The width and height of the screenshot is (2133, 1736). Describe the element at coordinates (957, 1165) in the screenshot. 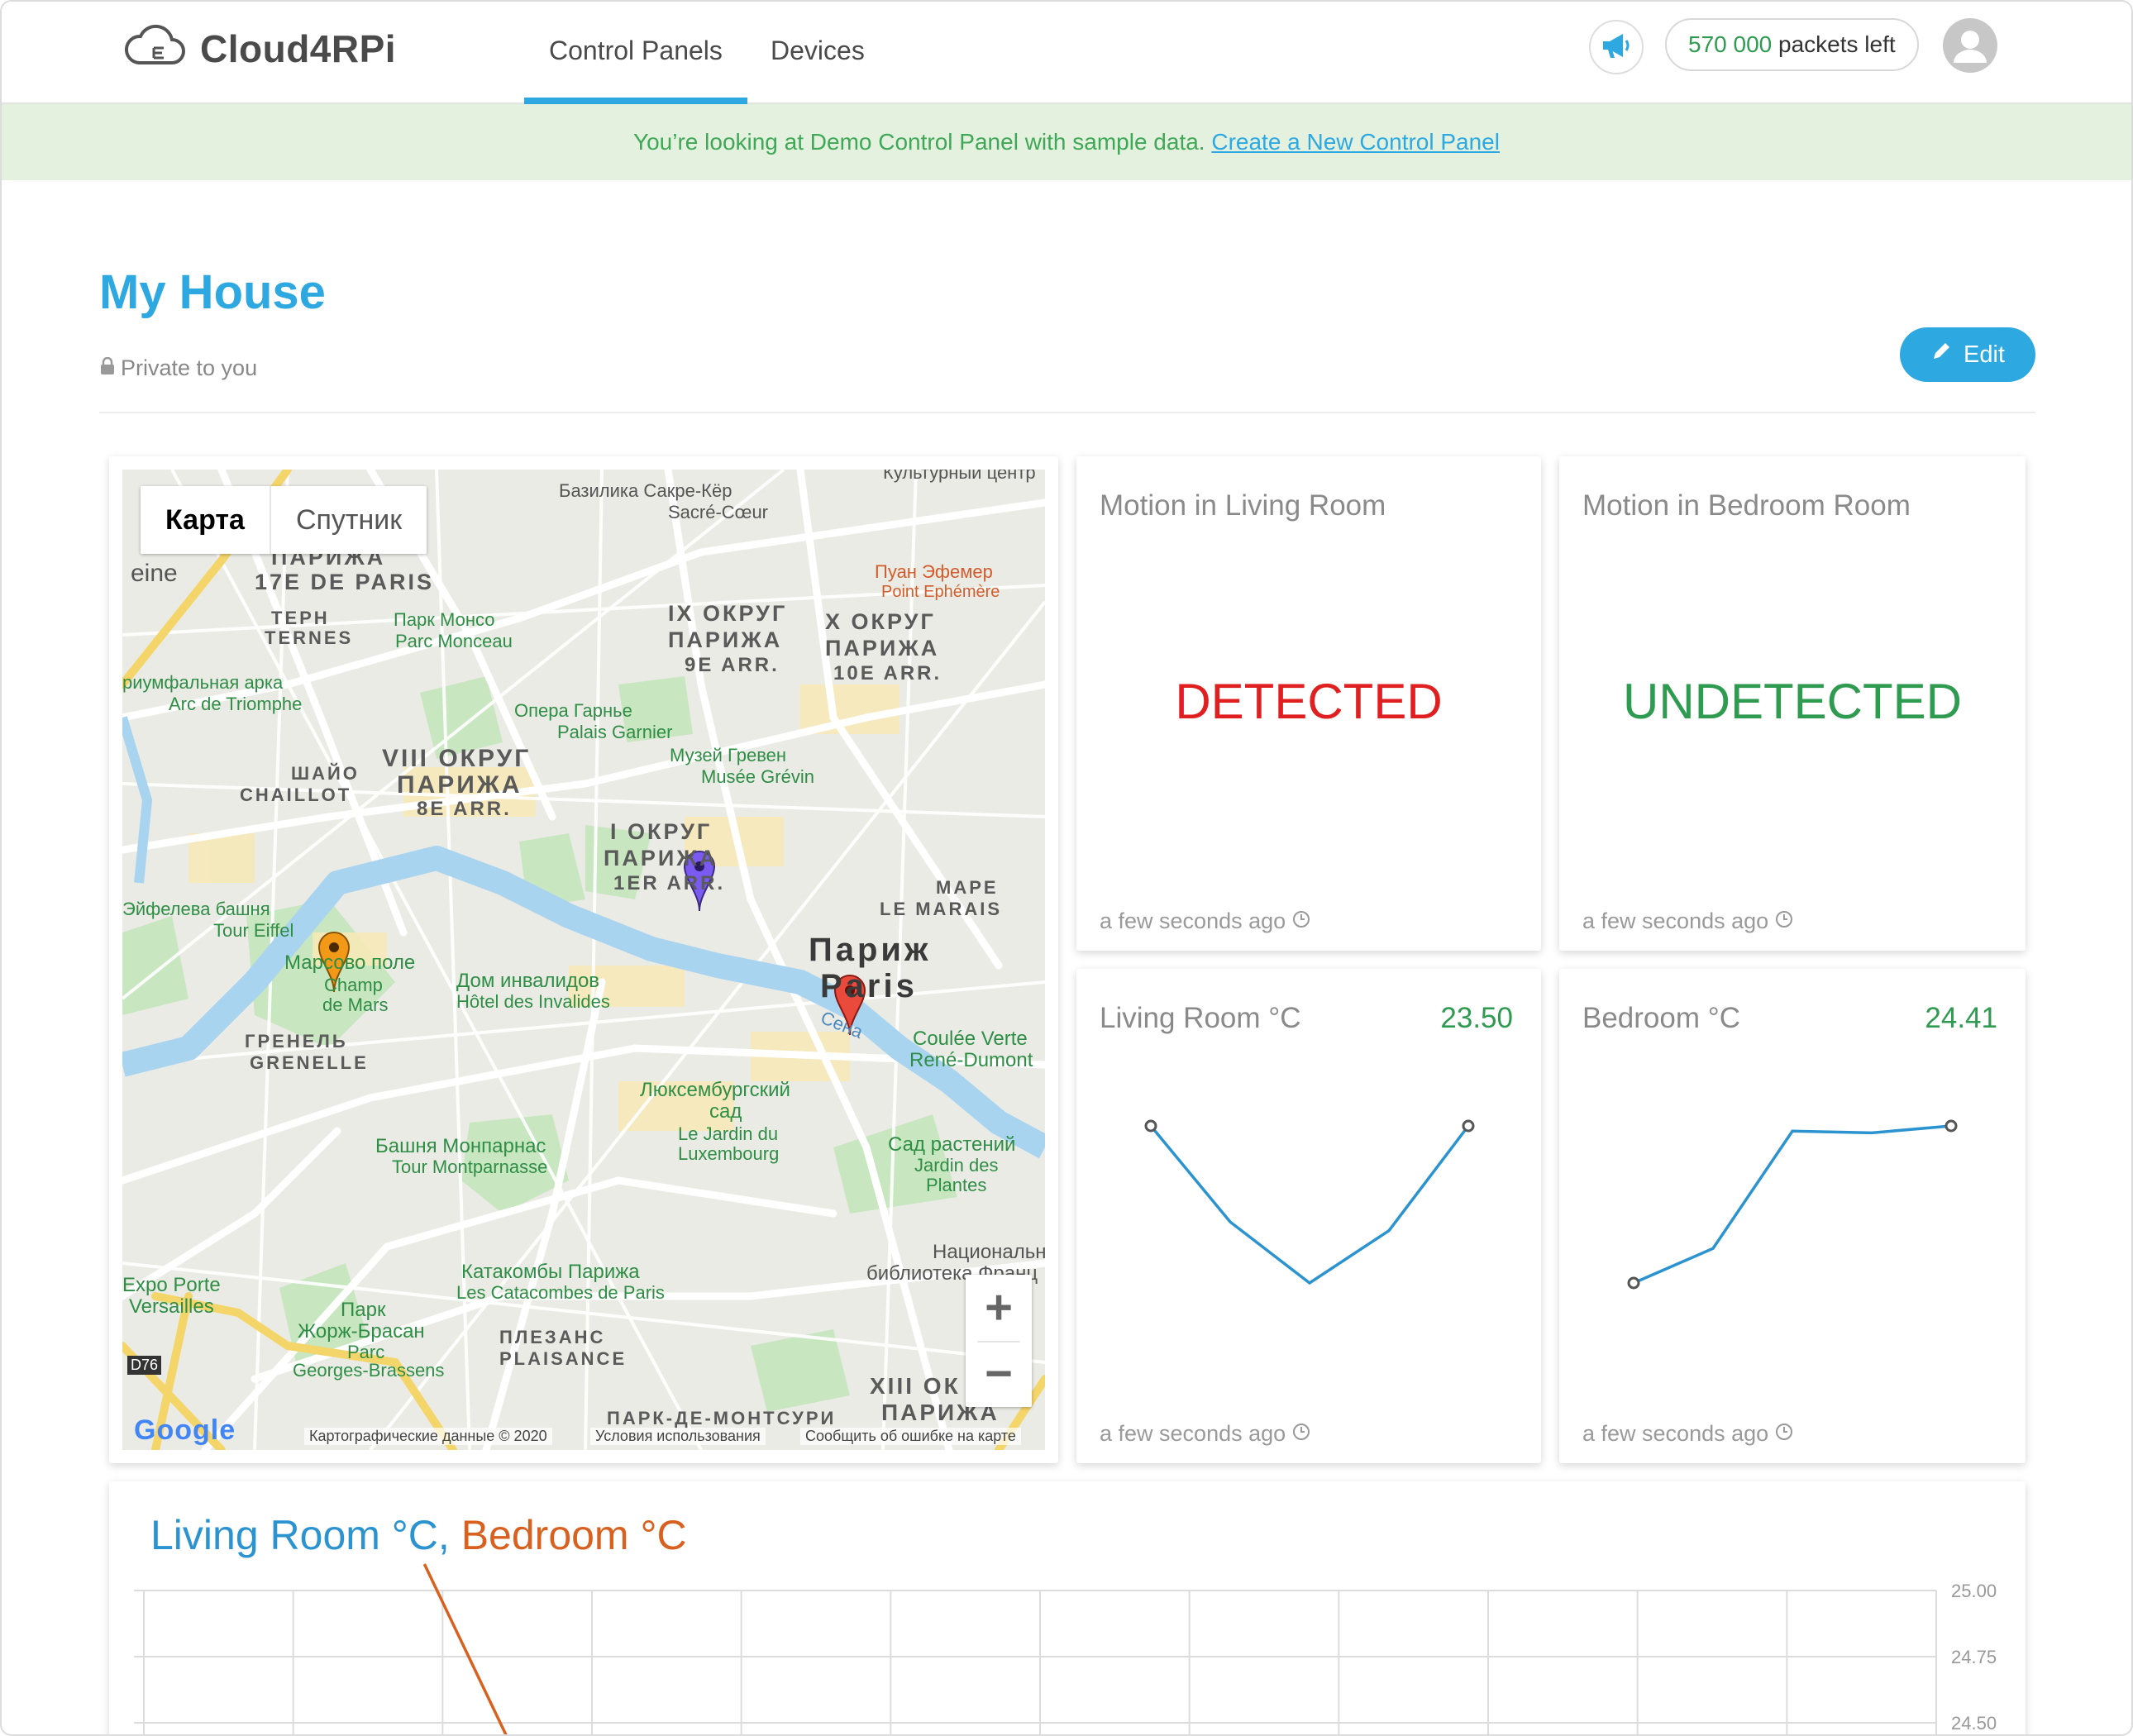

I see `map-label: Jardin des` at that location.